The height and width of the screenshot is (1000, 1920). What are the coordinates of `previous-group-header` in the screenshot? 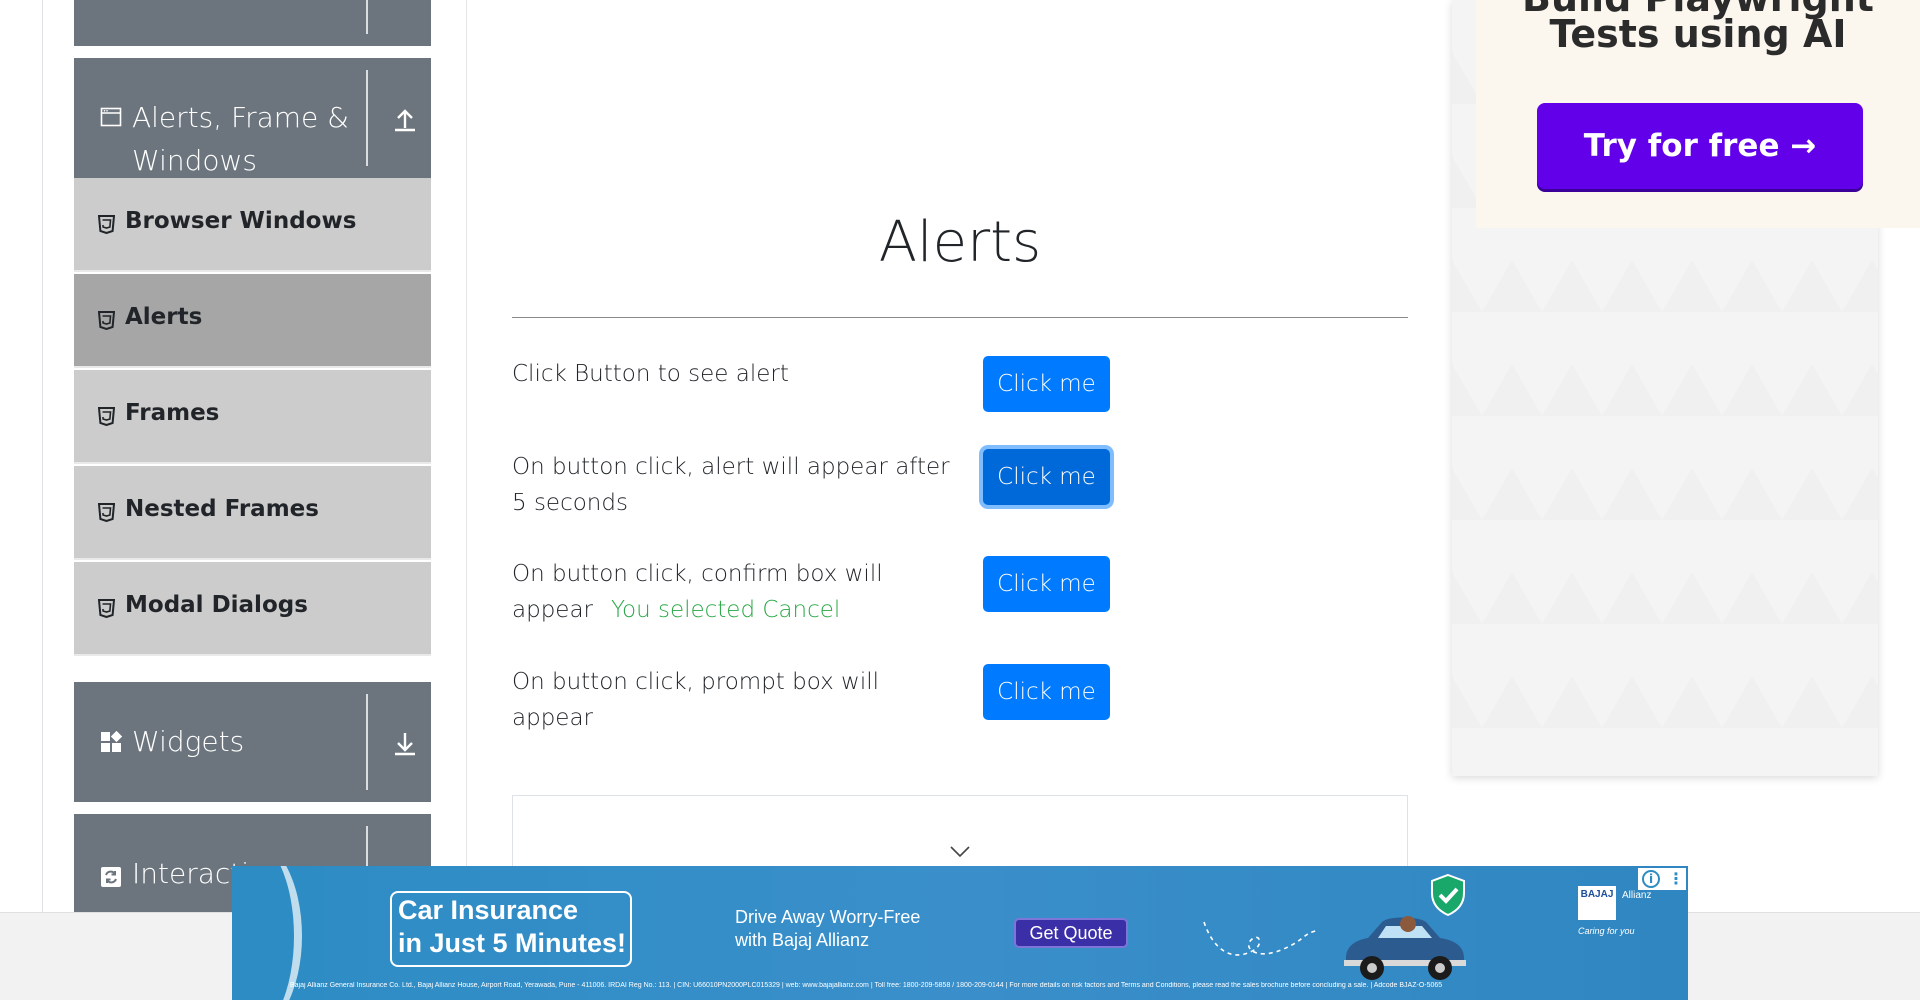 It's located at (252, 23).